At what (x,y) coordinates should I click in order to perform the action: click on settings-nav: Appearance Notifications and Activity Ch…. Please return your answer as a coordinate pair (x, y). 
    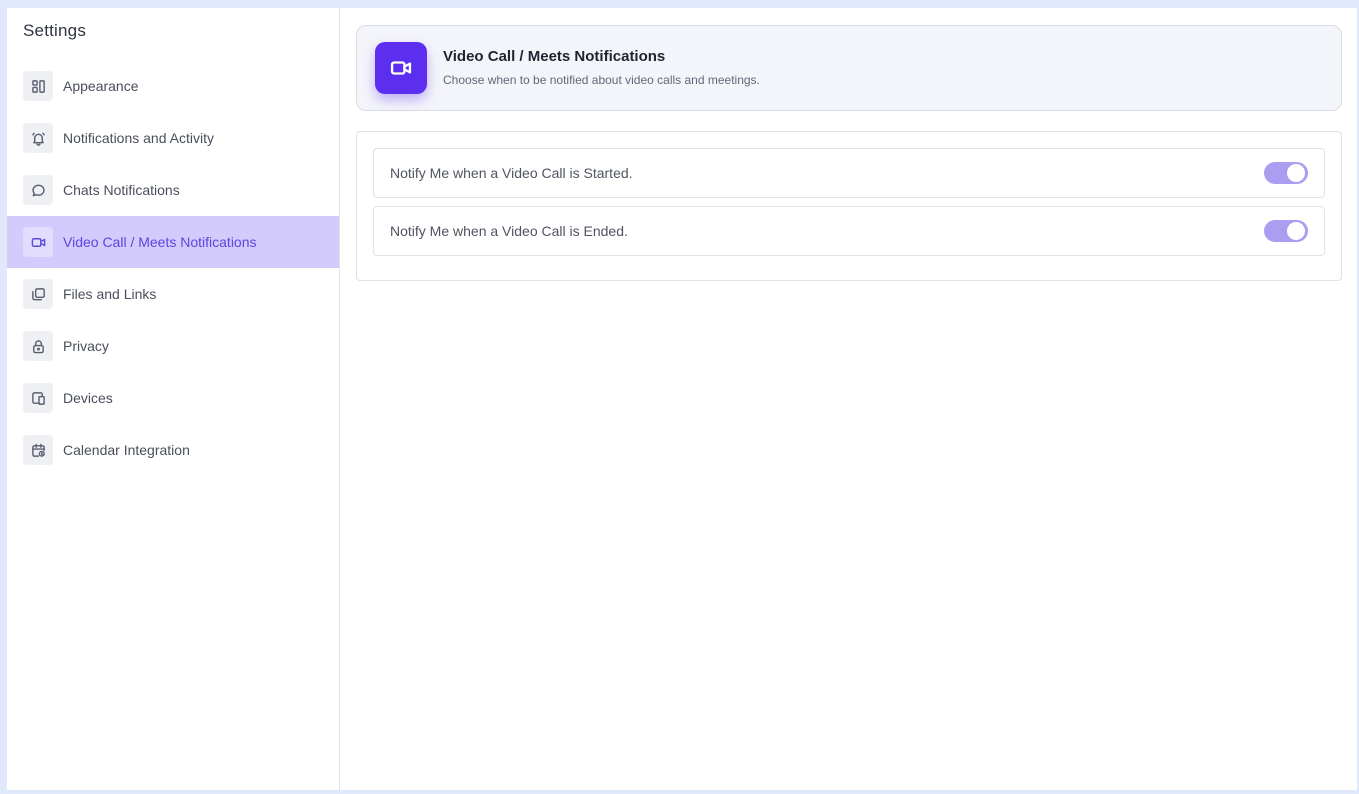
    Looking at the image, I should click on (173, 268).